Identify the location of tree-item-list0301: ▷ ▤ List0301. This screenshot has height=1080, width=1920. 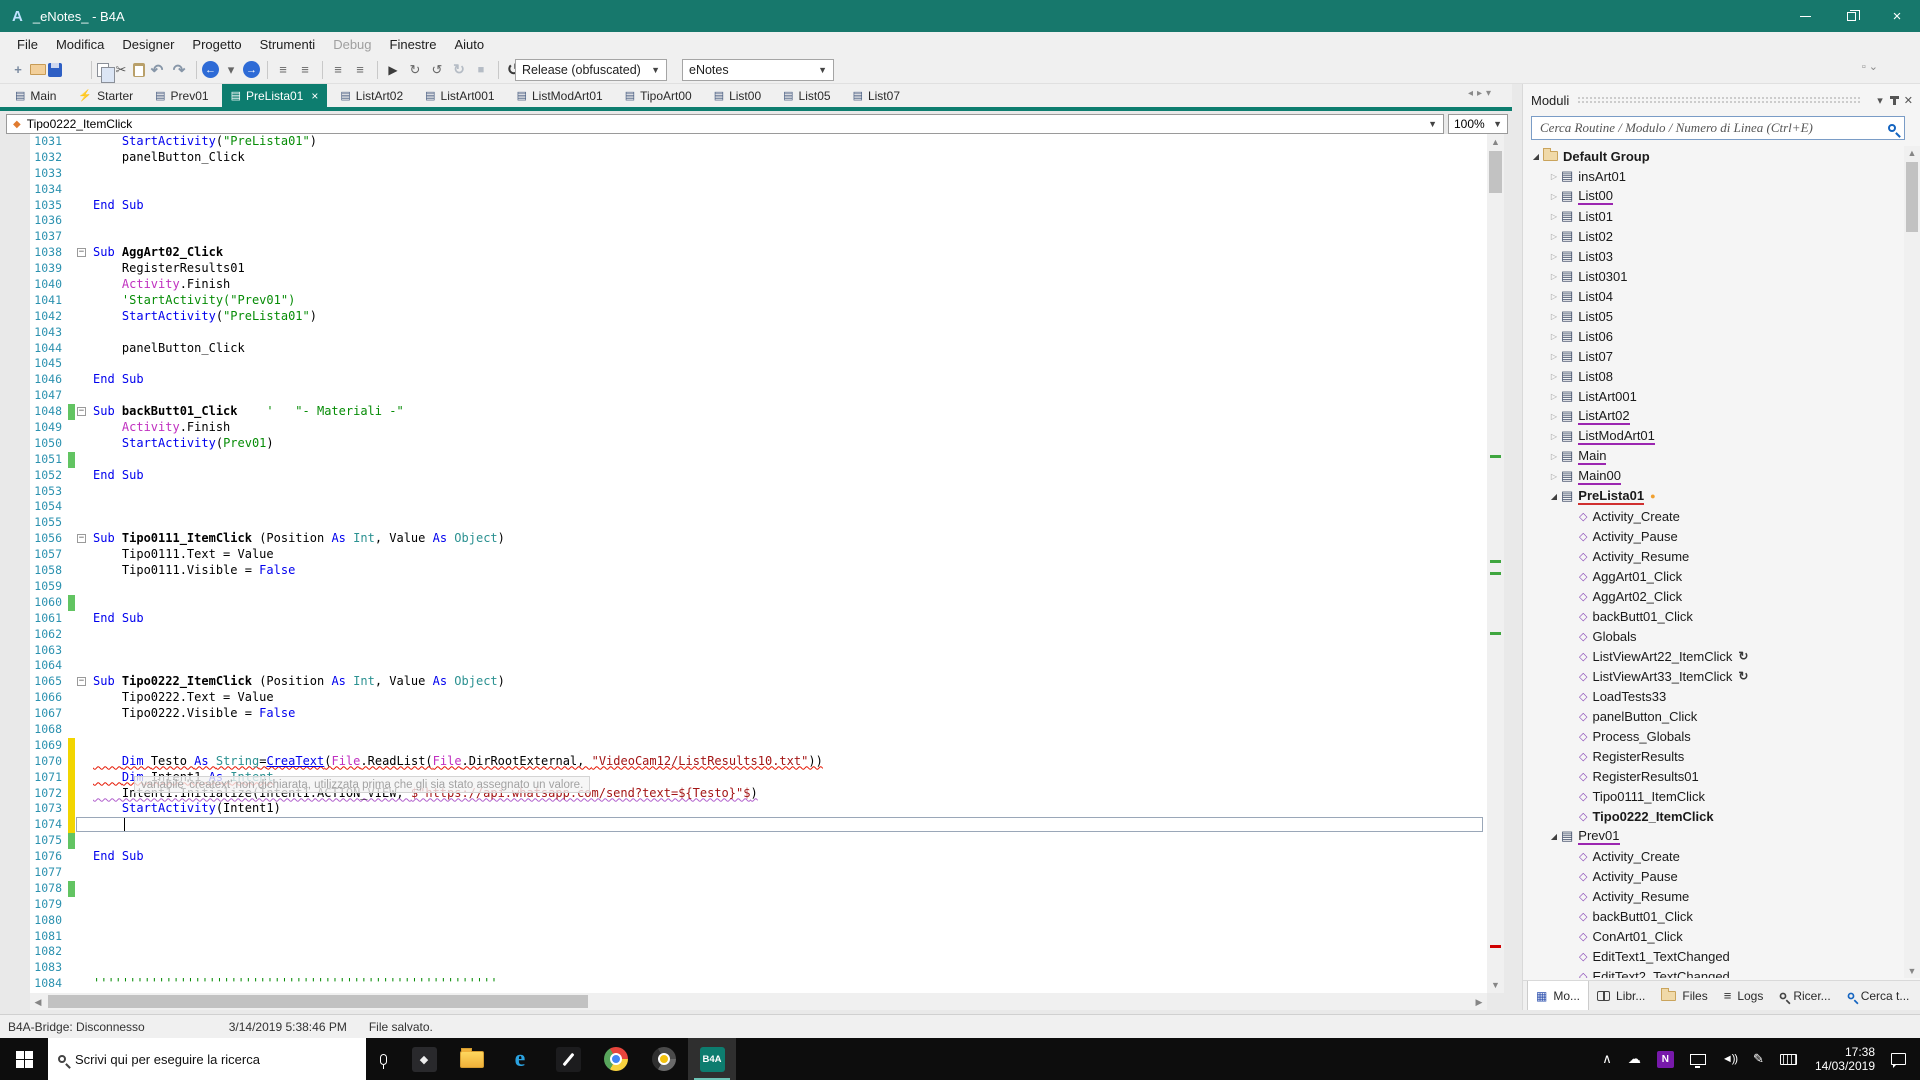
(1713, 276).